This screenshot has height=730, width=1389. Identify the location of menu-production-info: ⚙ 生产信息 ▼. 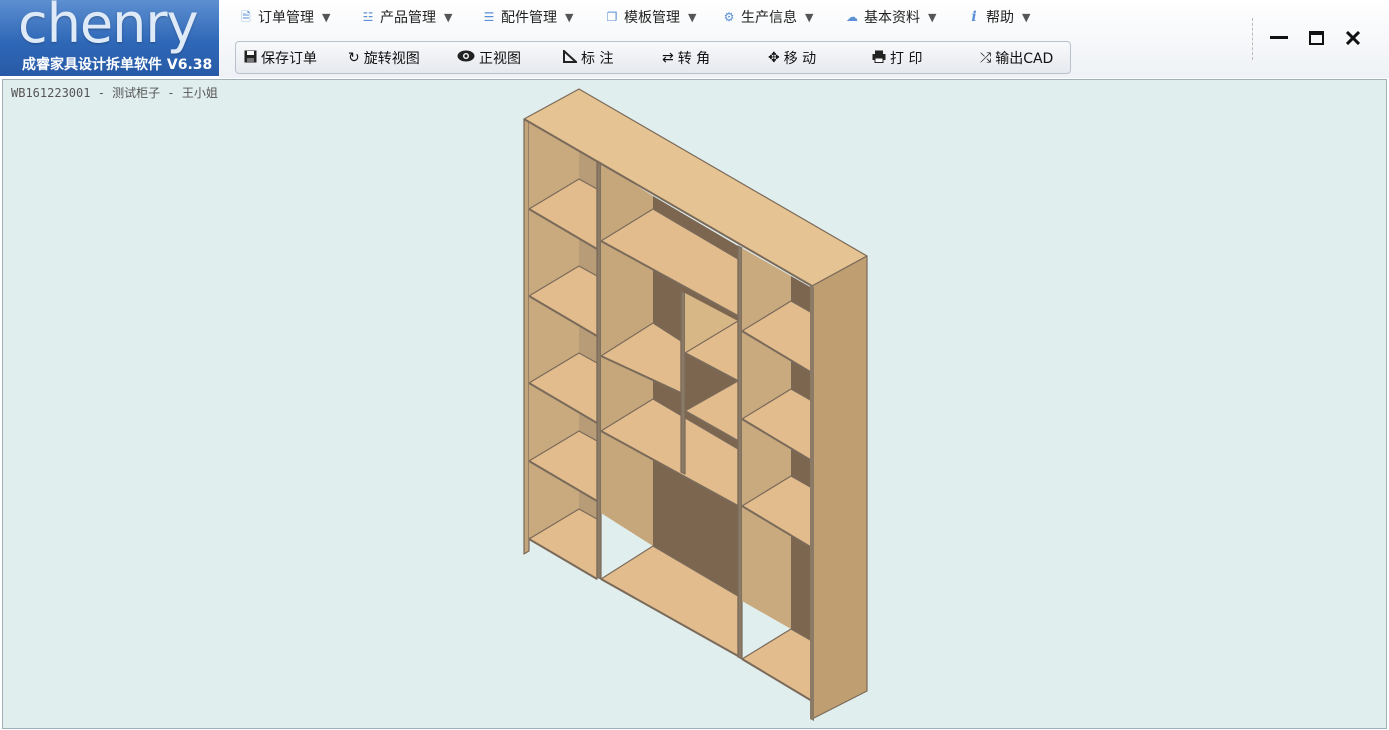
(768, 17).